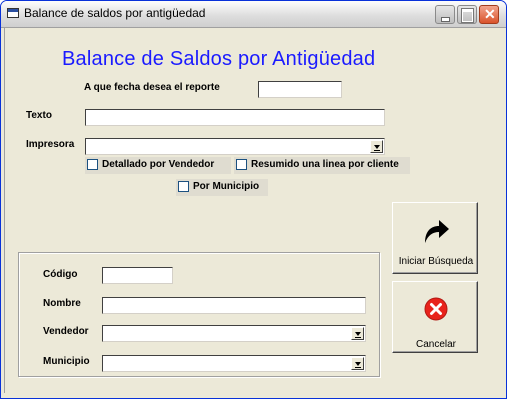  I want to click on detallado-option: Detallado por Vendedor, so click(158, 165).